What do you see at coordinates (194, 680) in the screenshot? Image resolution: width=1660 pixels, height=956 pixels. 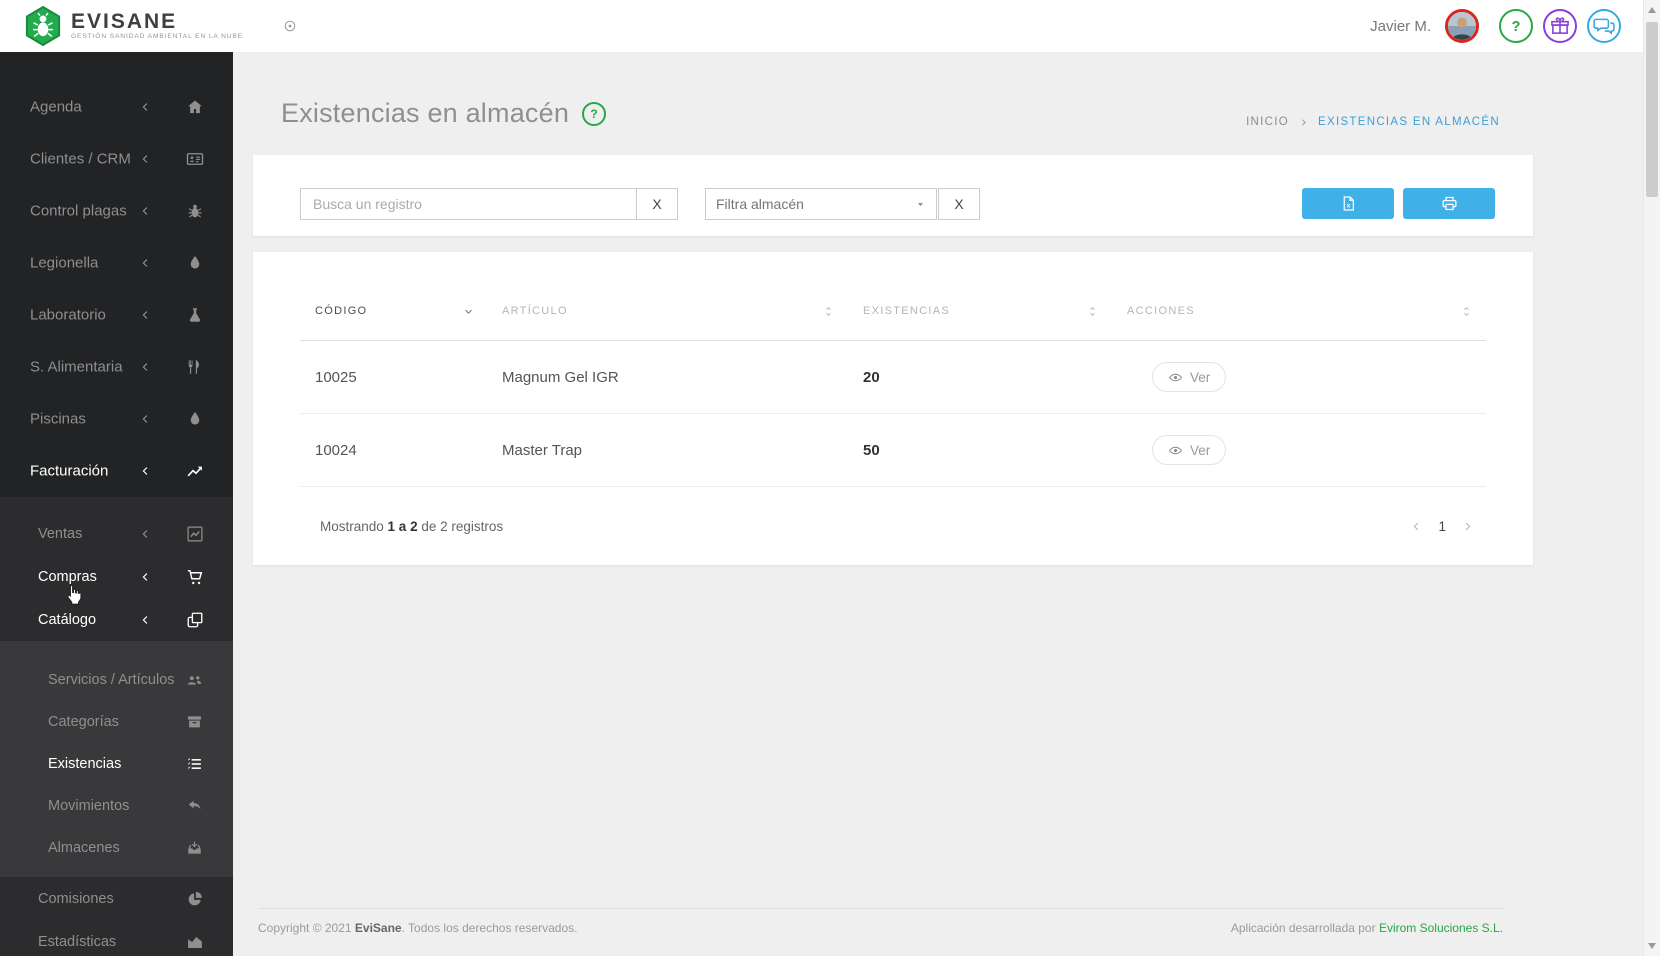 I see `users-icon` at bounding box center [194, 680].